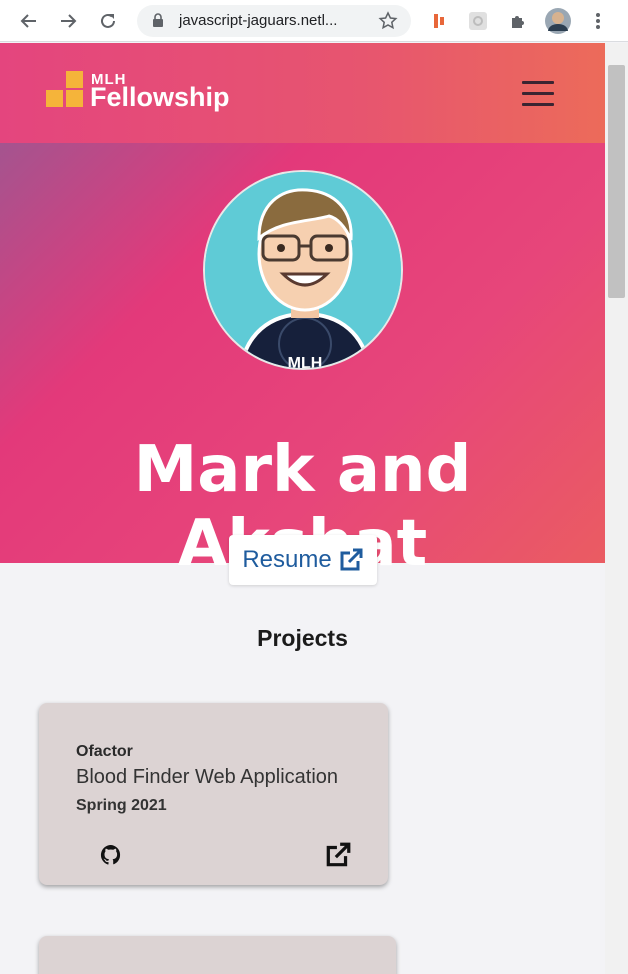 This screenshot has width=628, height=974. What do you see at coordinates (616, 181) in the screenshot?
I see `scrollbar-thumb` at bounding box center [616, 181].